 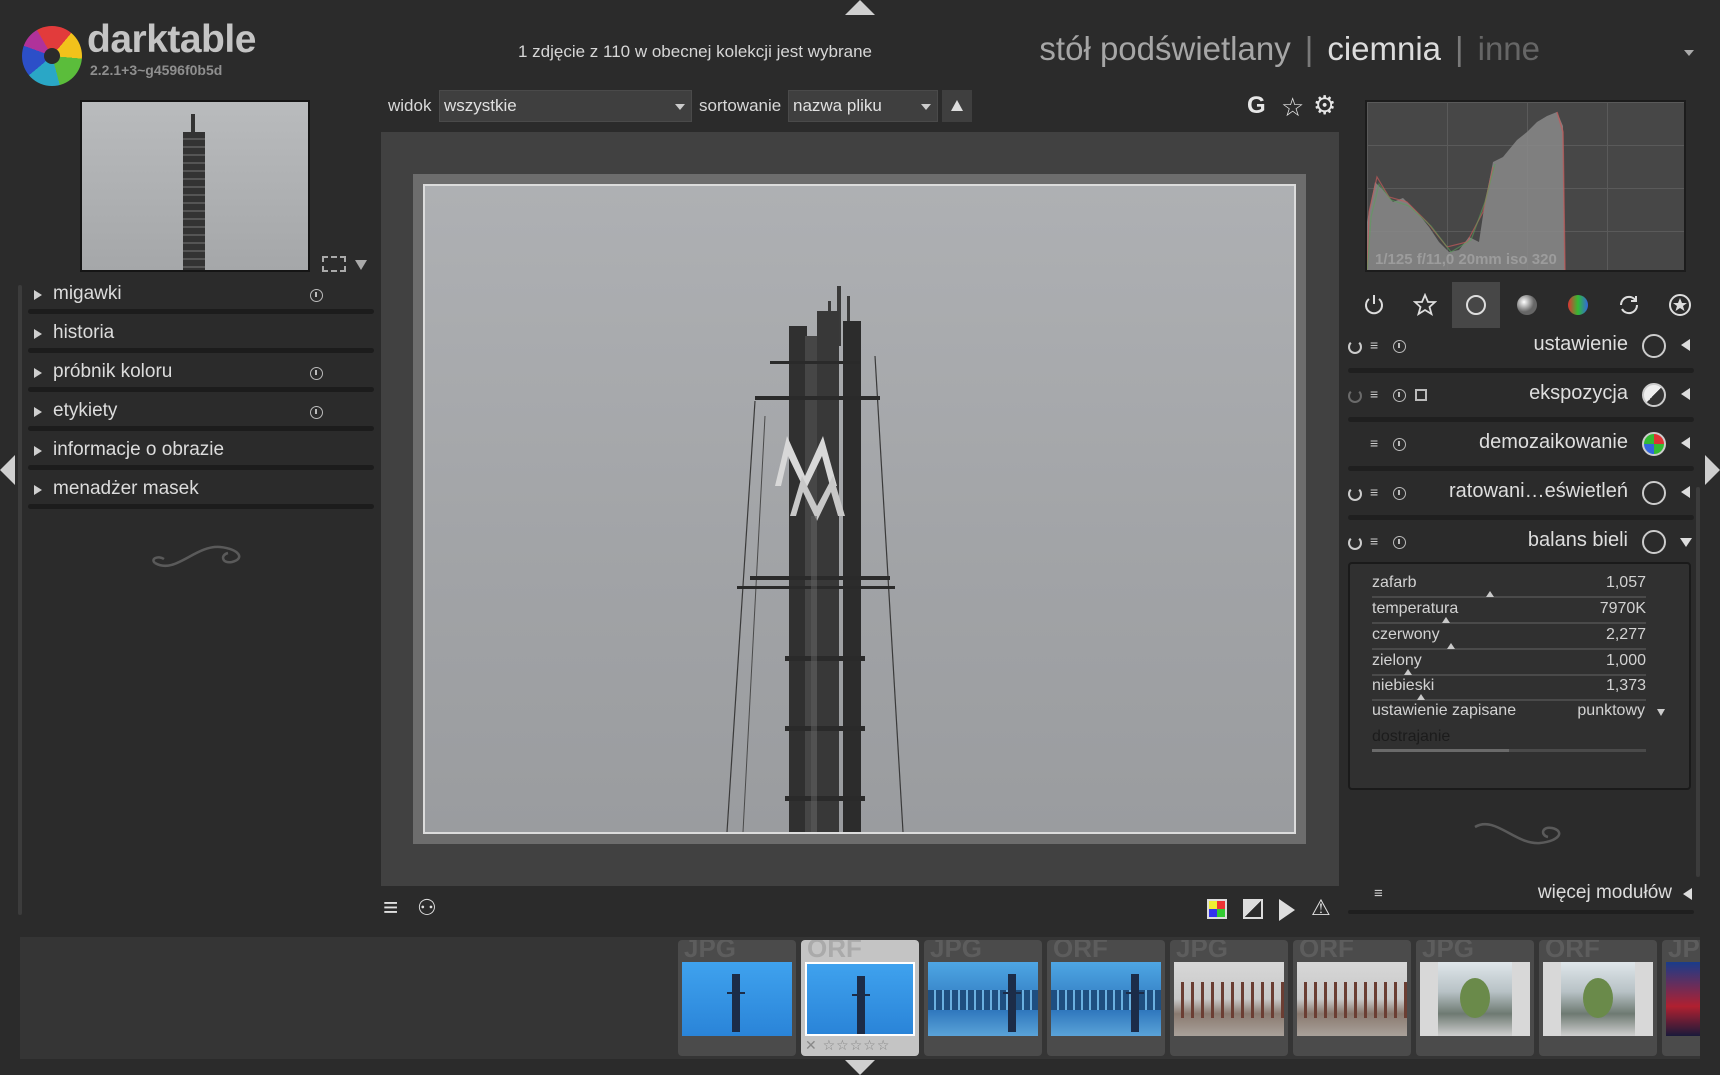 I want to click on gamut-check-warning-icon: ⚠, so click(x=1321, y=908).